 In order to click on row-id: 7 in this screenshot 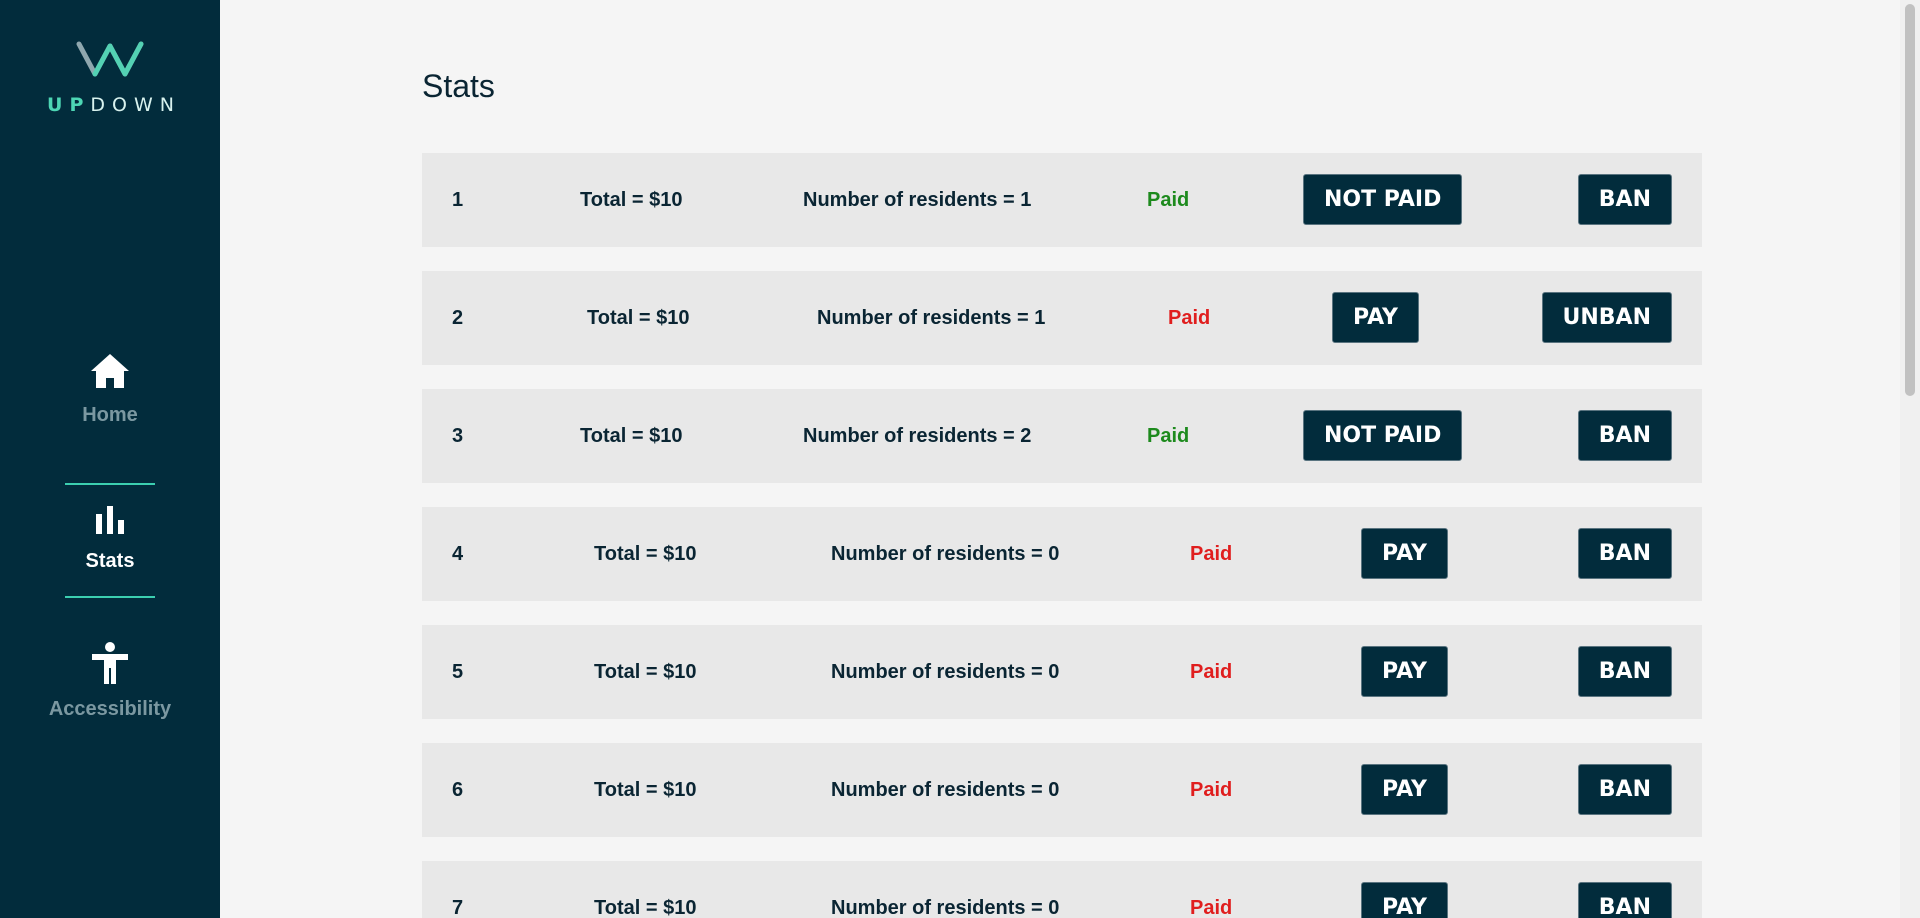, I will do `click(458, 907)`.